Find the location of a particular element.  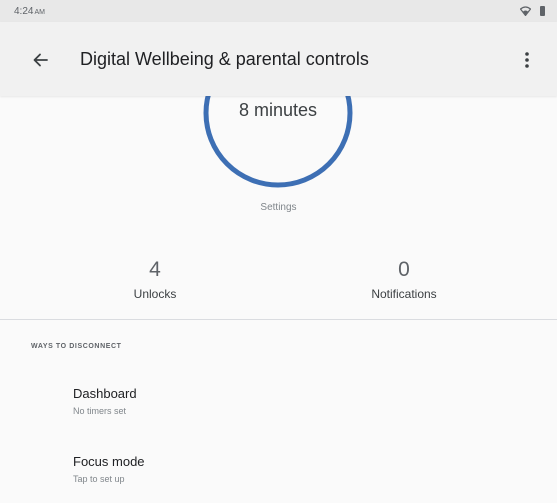

section-divider is located at coordinates (278, 319).